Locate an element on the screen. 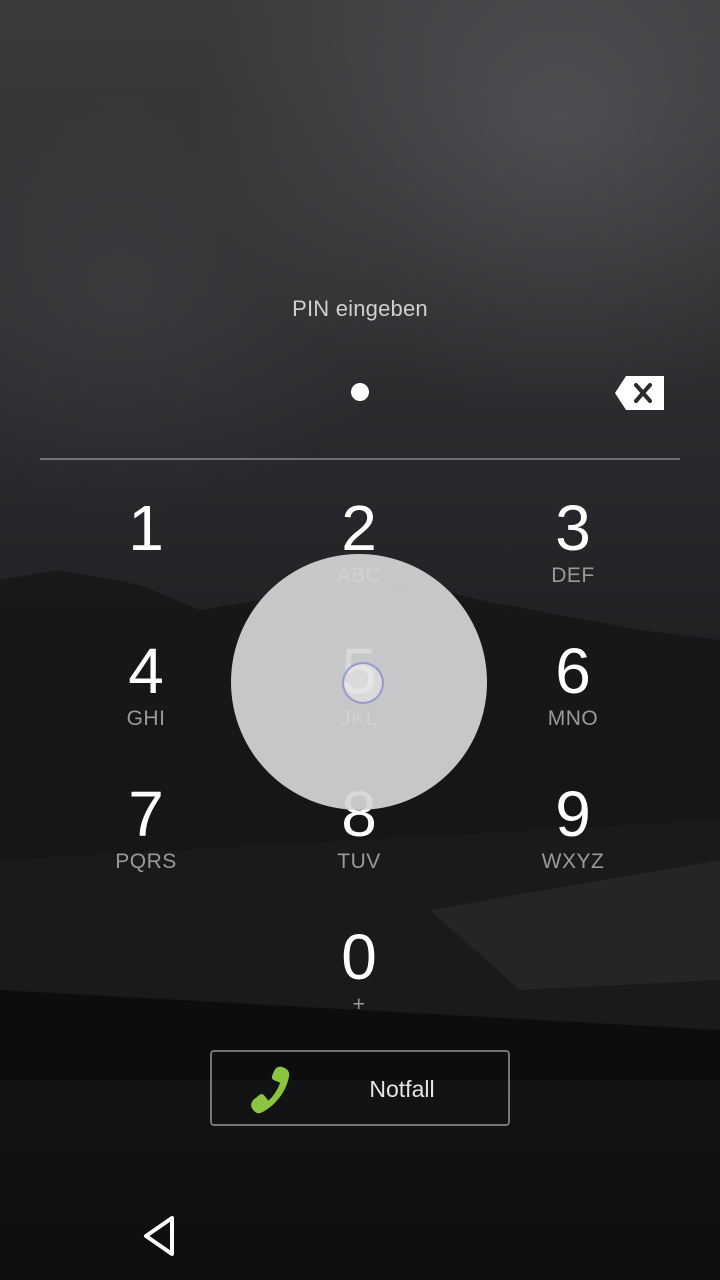  key-digit: 7 is located at coordinates (146, 814).